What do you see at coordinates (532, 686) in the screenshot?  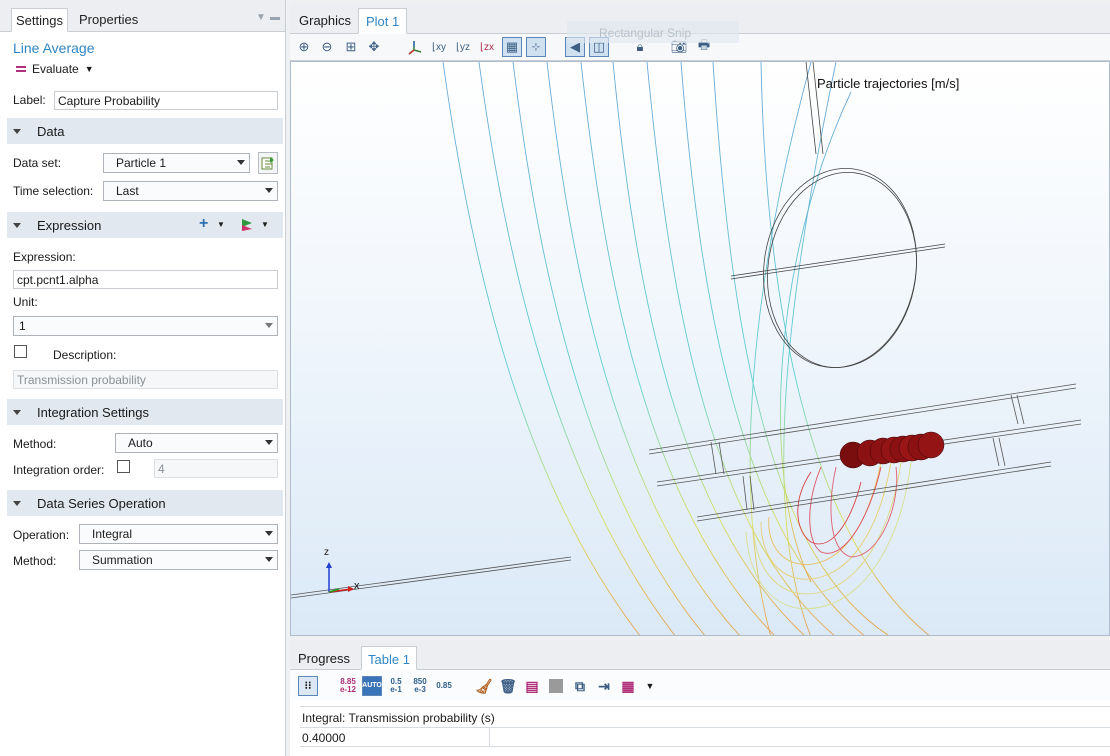 I see `table-grid-icon: ▤` at bounding box center [532, 686].